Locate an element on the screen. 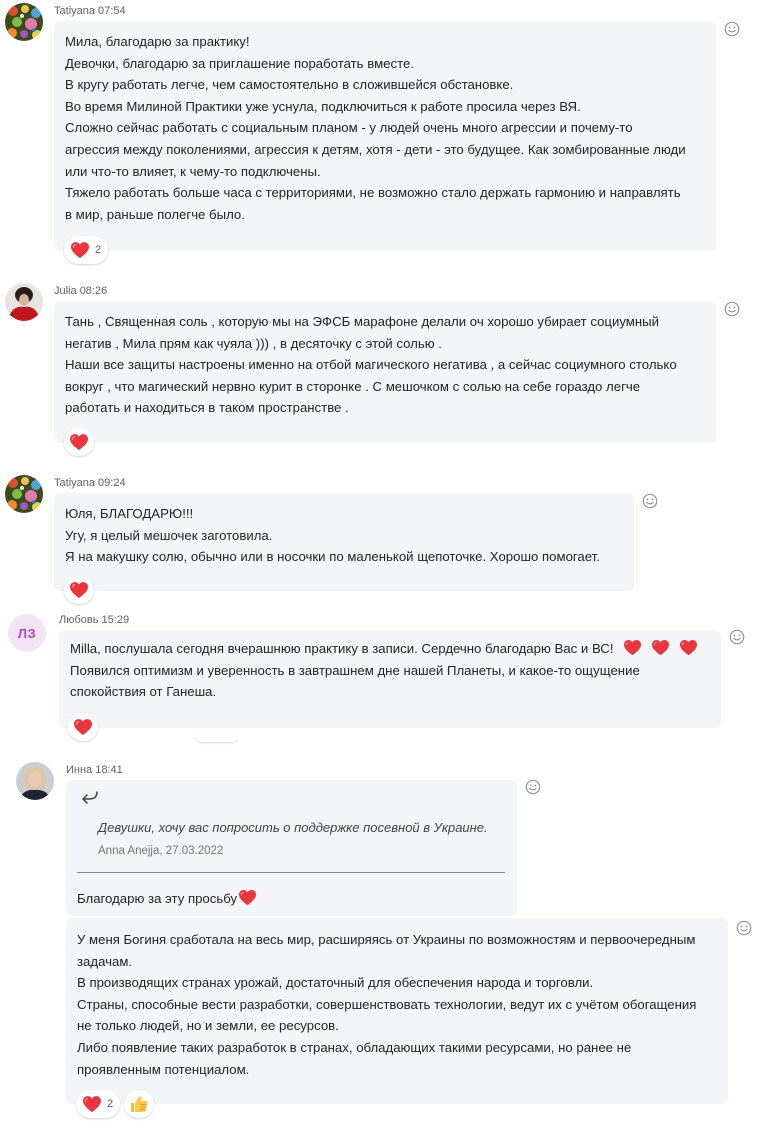 The height and width of the screenshot is (1128, 760). text-line: Юля, БЛАГОДАРЮ!!! is located at coordinates (129, 513).